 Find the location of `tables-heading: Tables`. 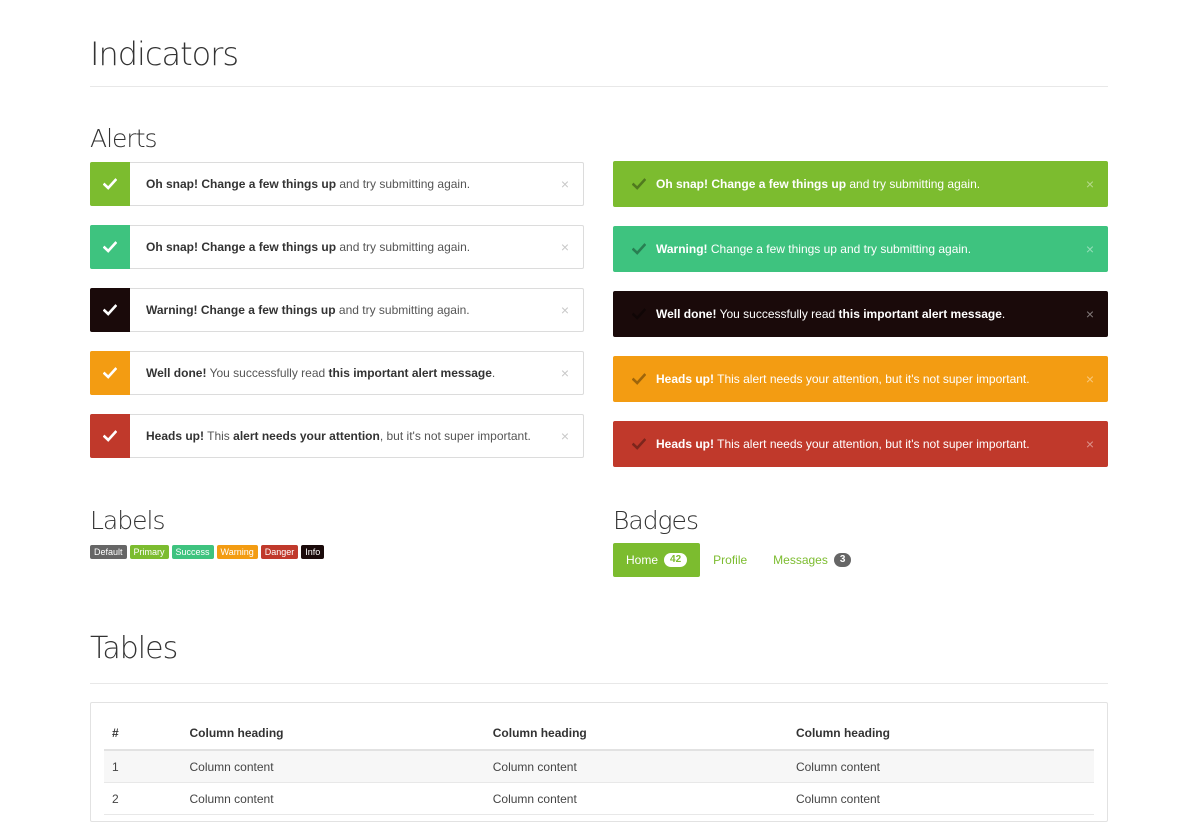

tables-heading: Tables is located at coordinates (134, 648).